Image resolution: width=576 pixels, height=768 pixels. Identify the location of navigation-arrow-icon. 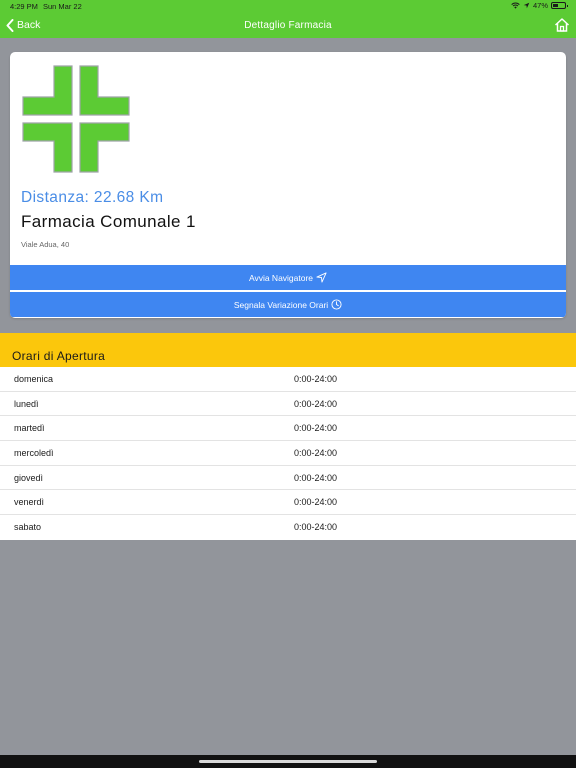
(321, 277).